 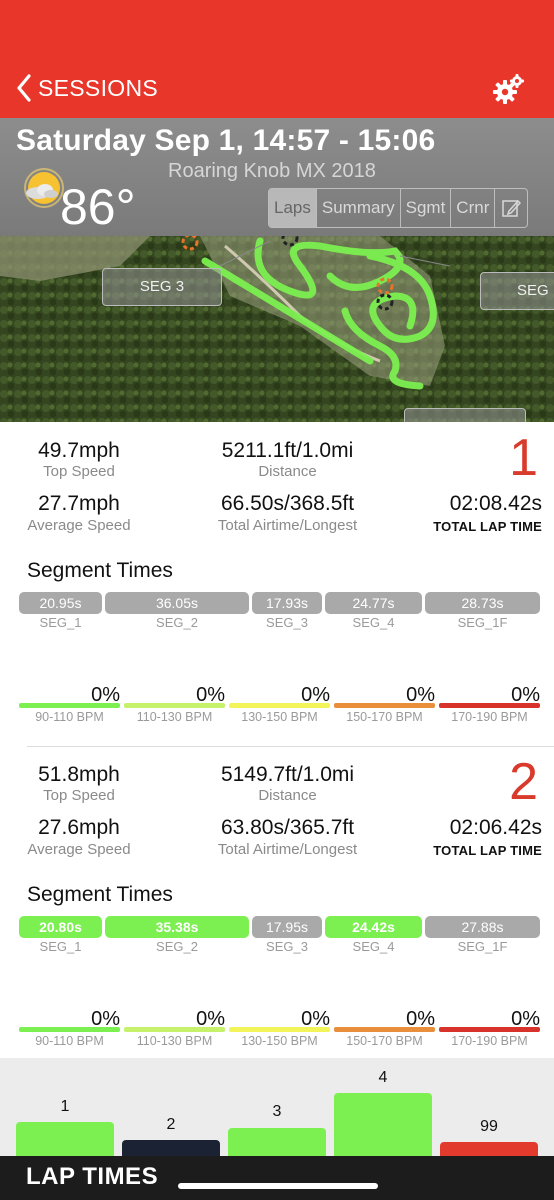 I want to click on segment-time-pill: 27.88s, so click(x=482, y=927).